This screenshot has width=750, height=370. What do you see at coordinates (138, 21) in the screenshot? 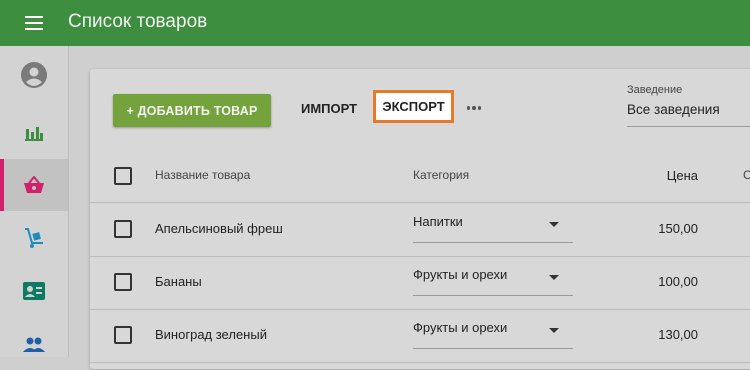
I see `page-title: Список товаров` at bounding box center [138, 21].